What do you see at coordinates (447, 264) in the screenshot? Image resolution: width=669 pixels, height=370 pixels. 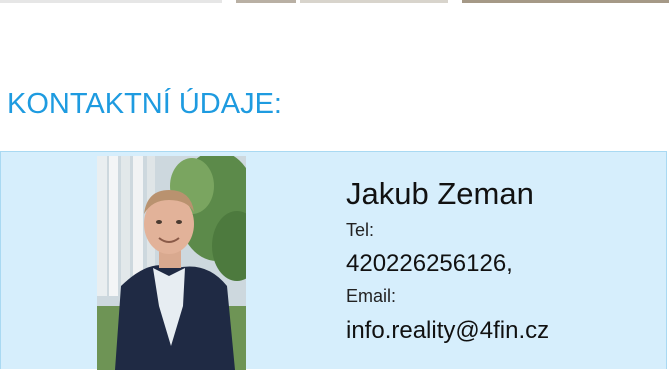 I see `phone-value: 420226256126,` at bounding box center [447, 264].